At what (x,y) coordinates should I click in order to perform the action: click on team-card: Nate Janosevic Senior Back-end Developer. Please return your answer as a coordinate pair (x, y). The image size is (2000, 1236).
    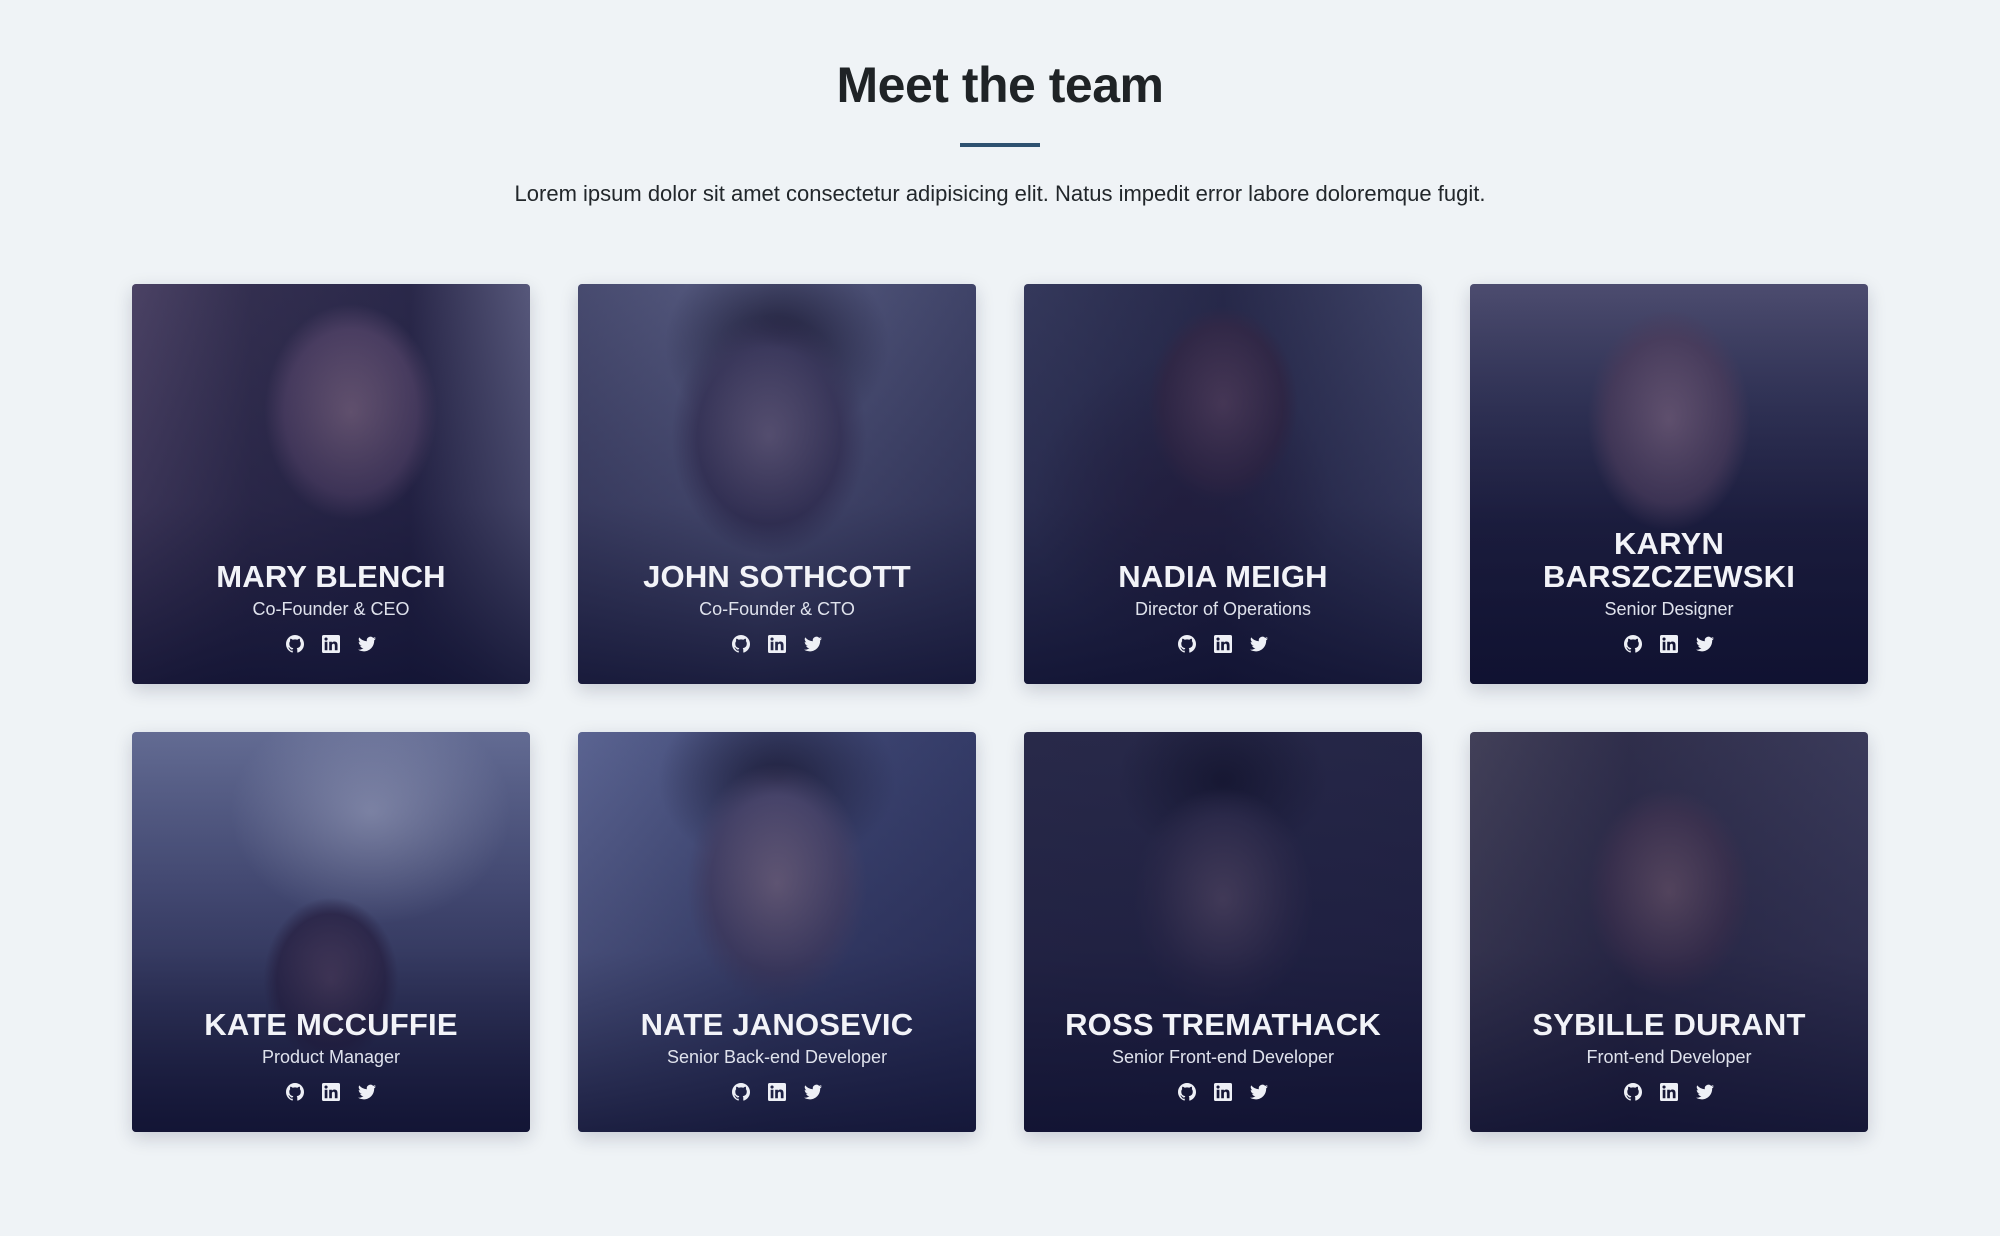
    Looking at the image, I should click on (777, 932).